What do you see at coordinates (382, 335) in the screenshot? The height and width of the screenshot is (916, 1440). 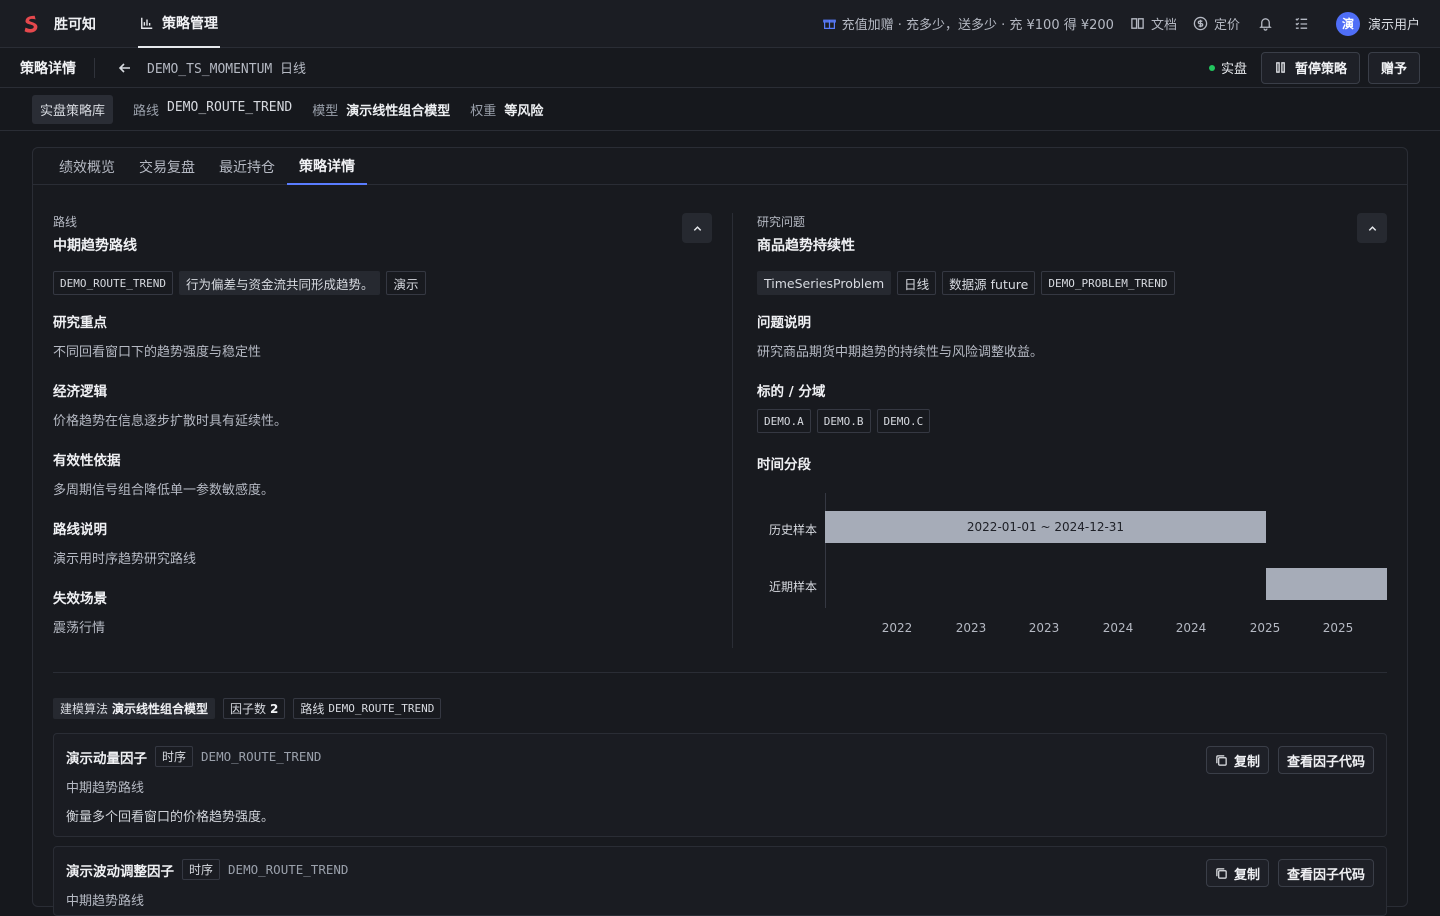 I see `section-research-focus: 研究重点 不同回看窗口下的趋势强度与稳定性` at bounding box center [382, 335].